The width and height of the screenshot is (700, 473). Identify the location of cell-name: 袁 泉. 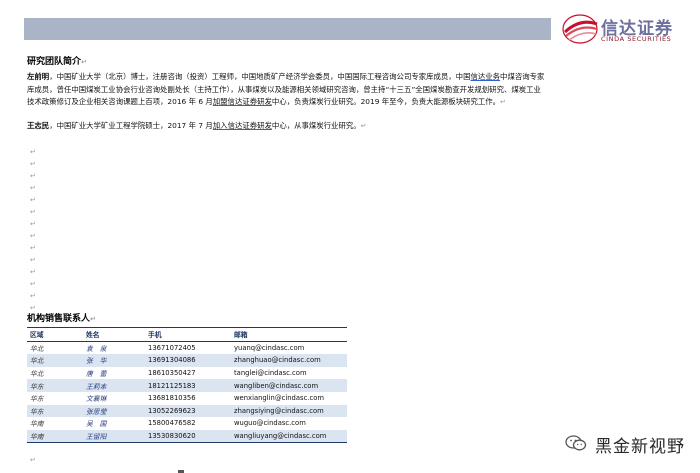
(96, 348).